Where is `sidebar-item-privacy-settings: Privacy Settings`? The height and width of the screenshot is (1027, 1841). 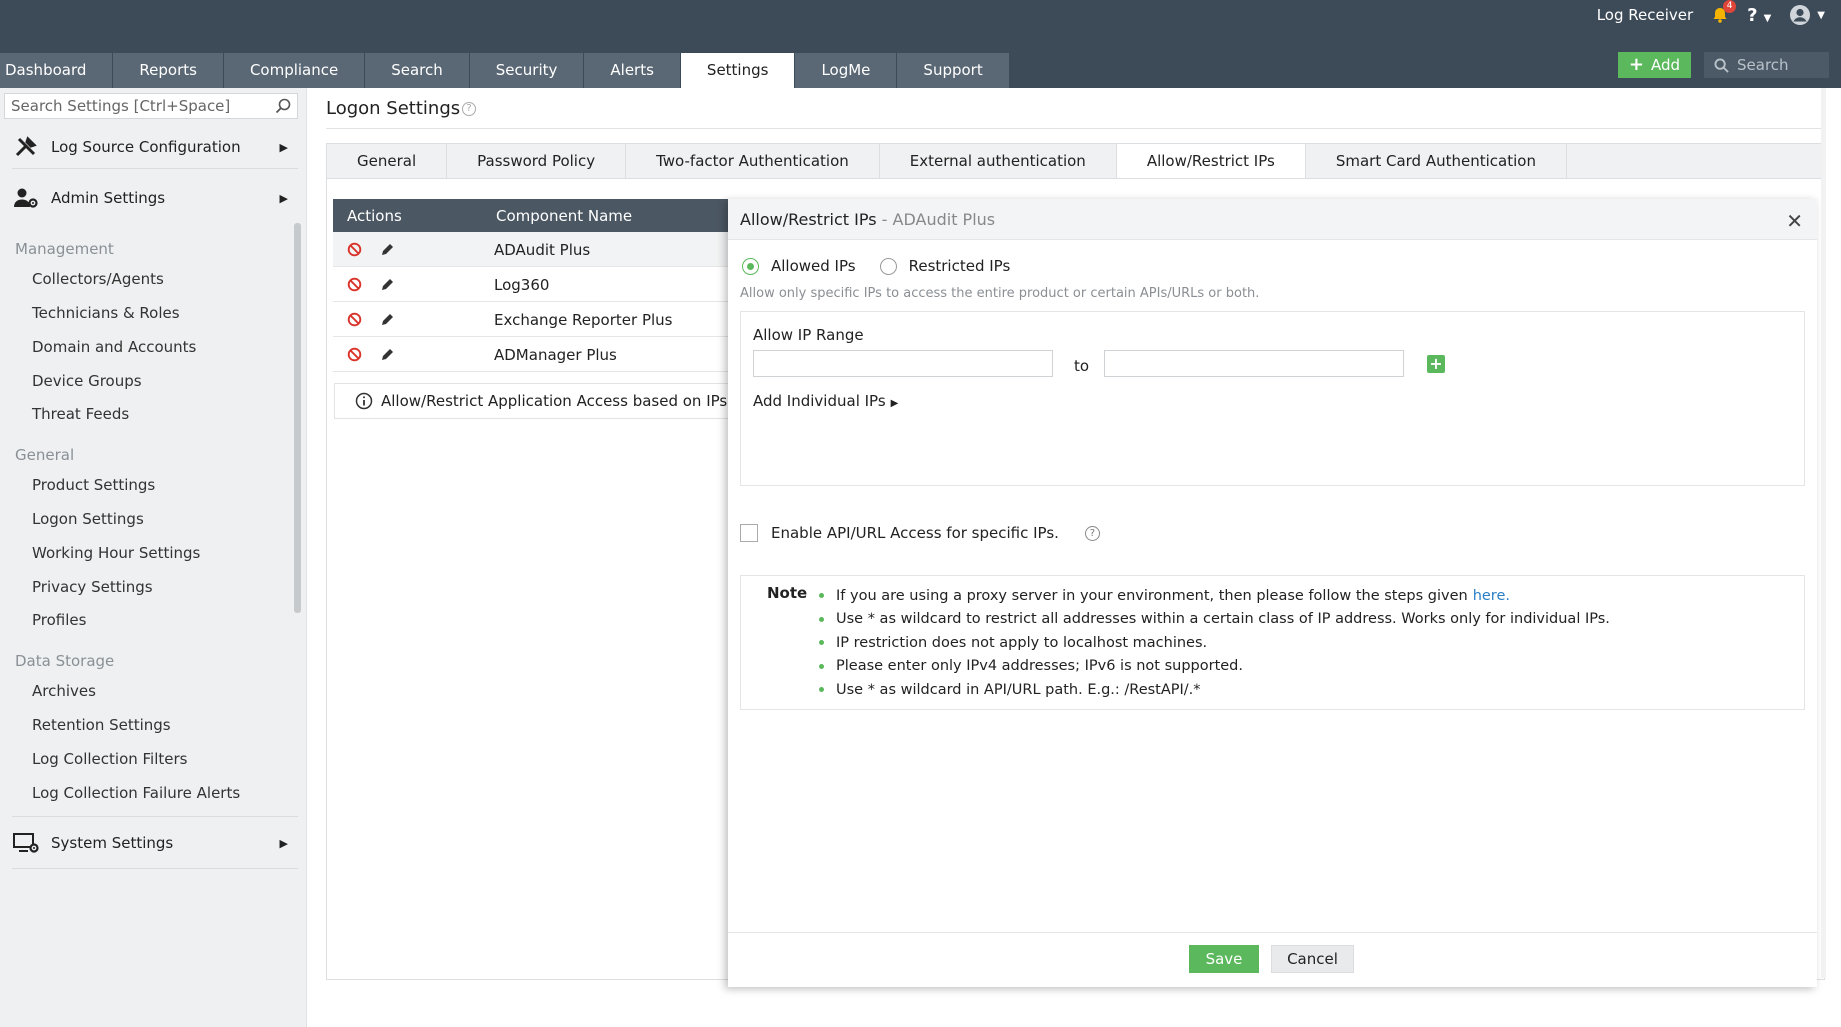
sidebar-item-privacy-settings: Privacy Settings is located at coordinates (92, 587).